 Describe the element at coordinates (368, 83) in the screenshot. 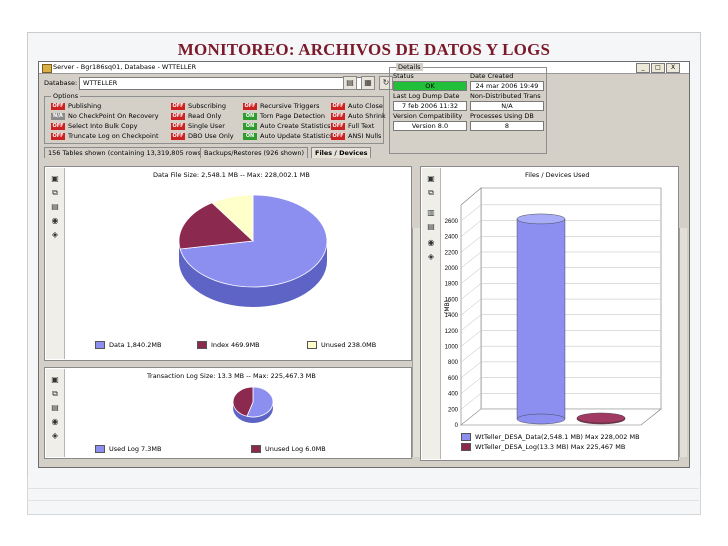

I see `report-icon: ▦` at that location.